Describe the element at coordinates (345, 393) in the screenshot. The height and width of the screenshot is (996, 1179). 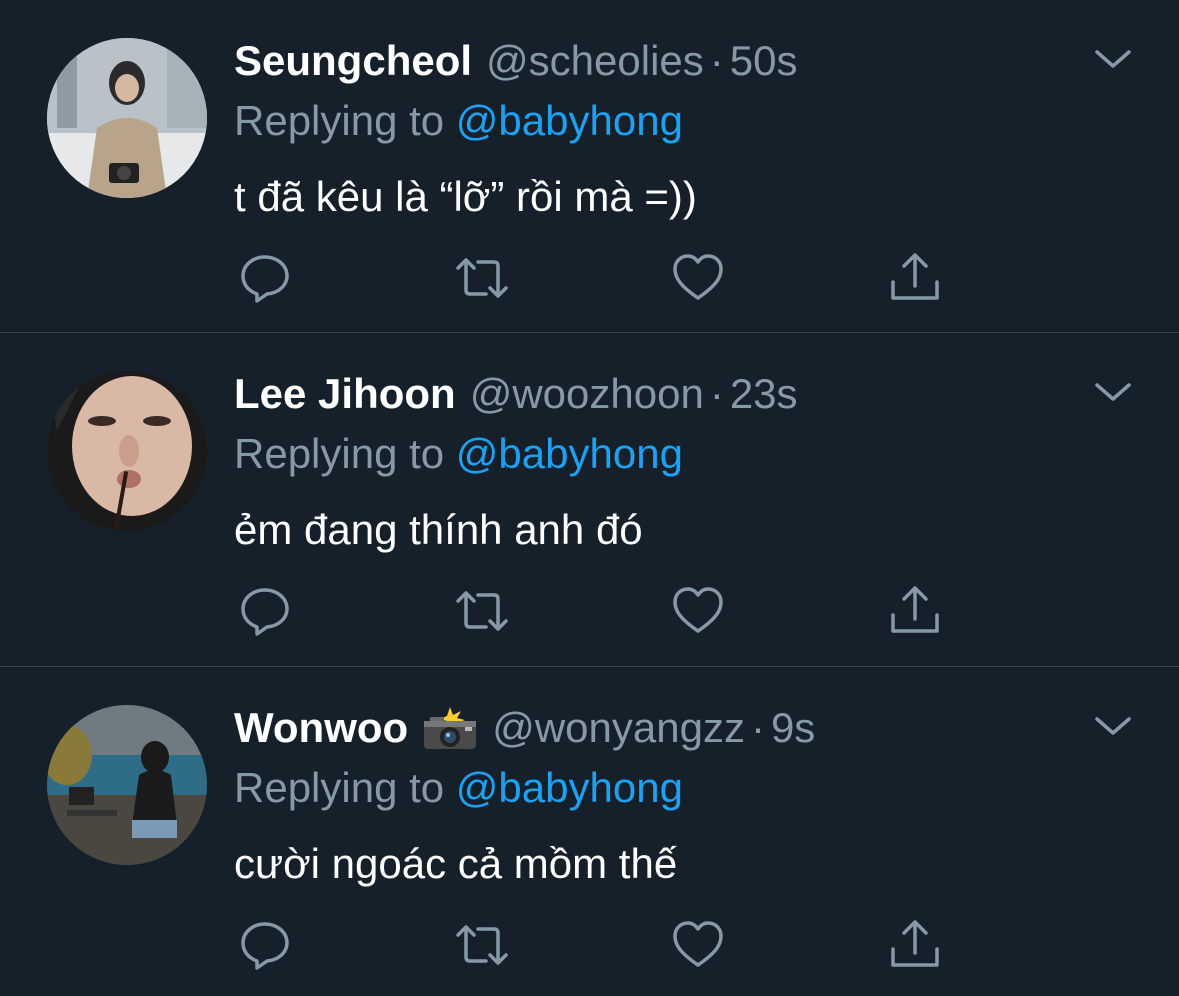
I see `display-name: Lee Jihoon` at that location.